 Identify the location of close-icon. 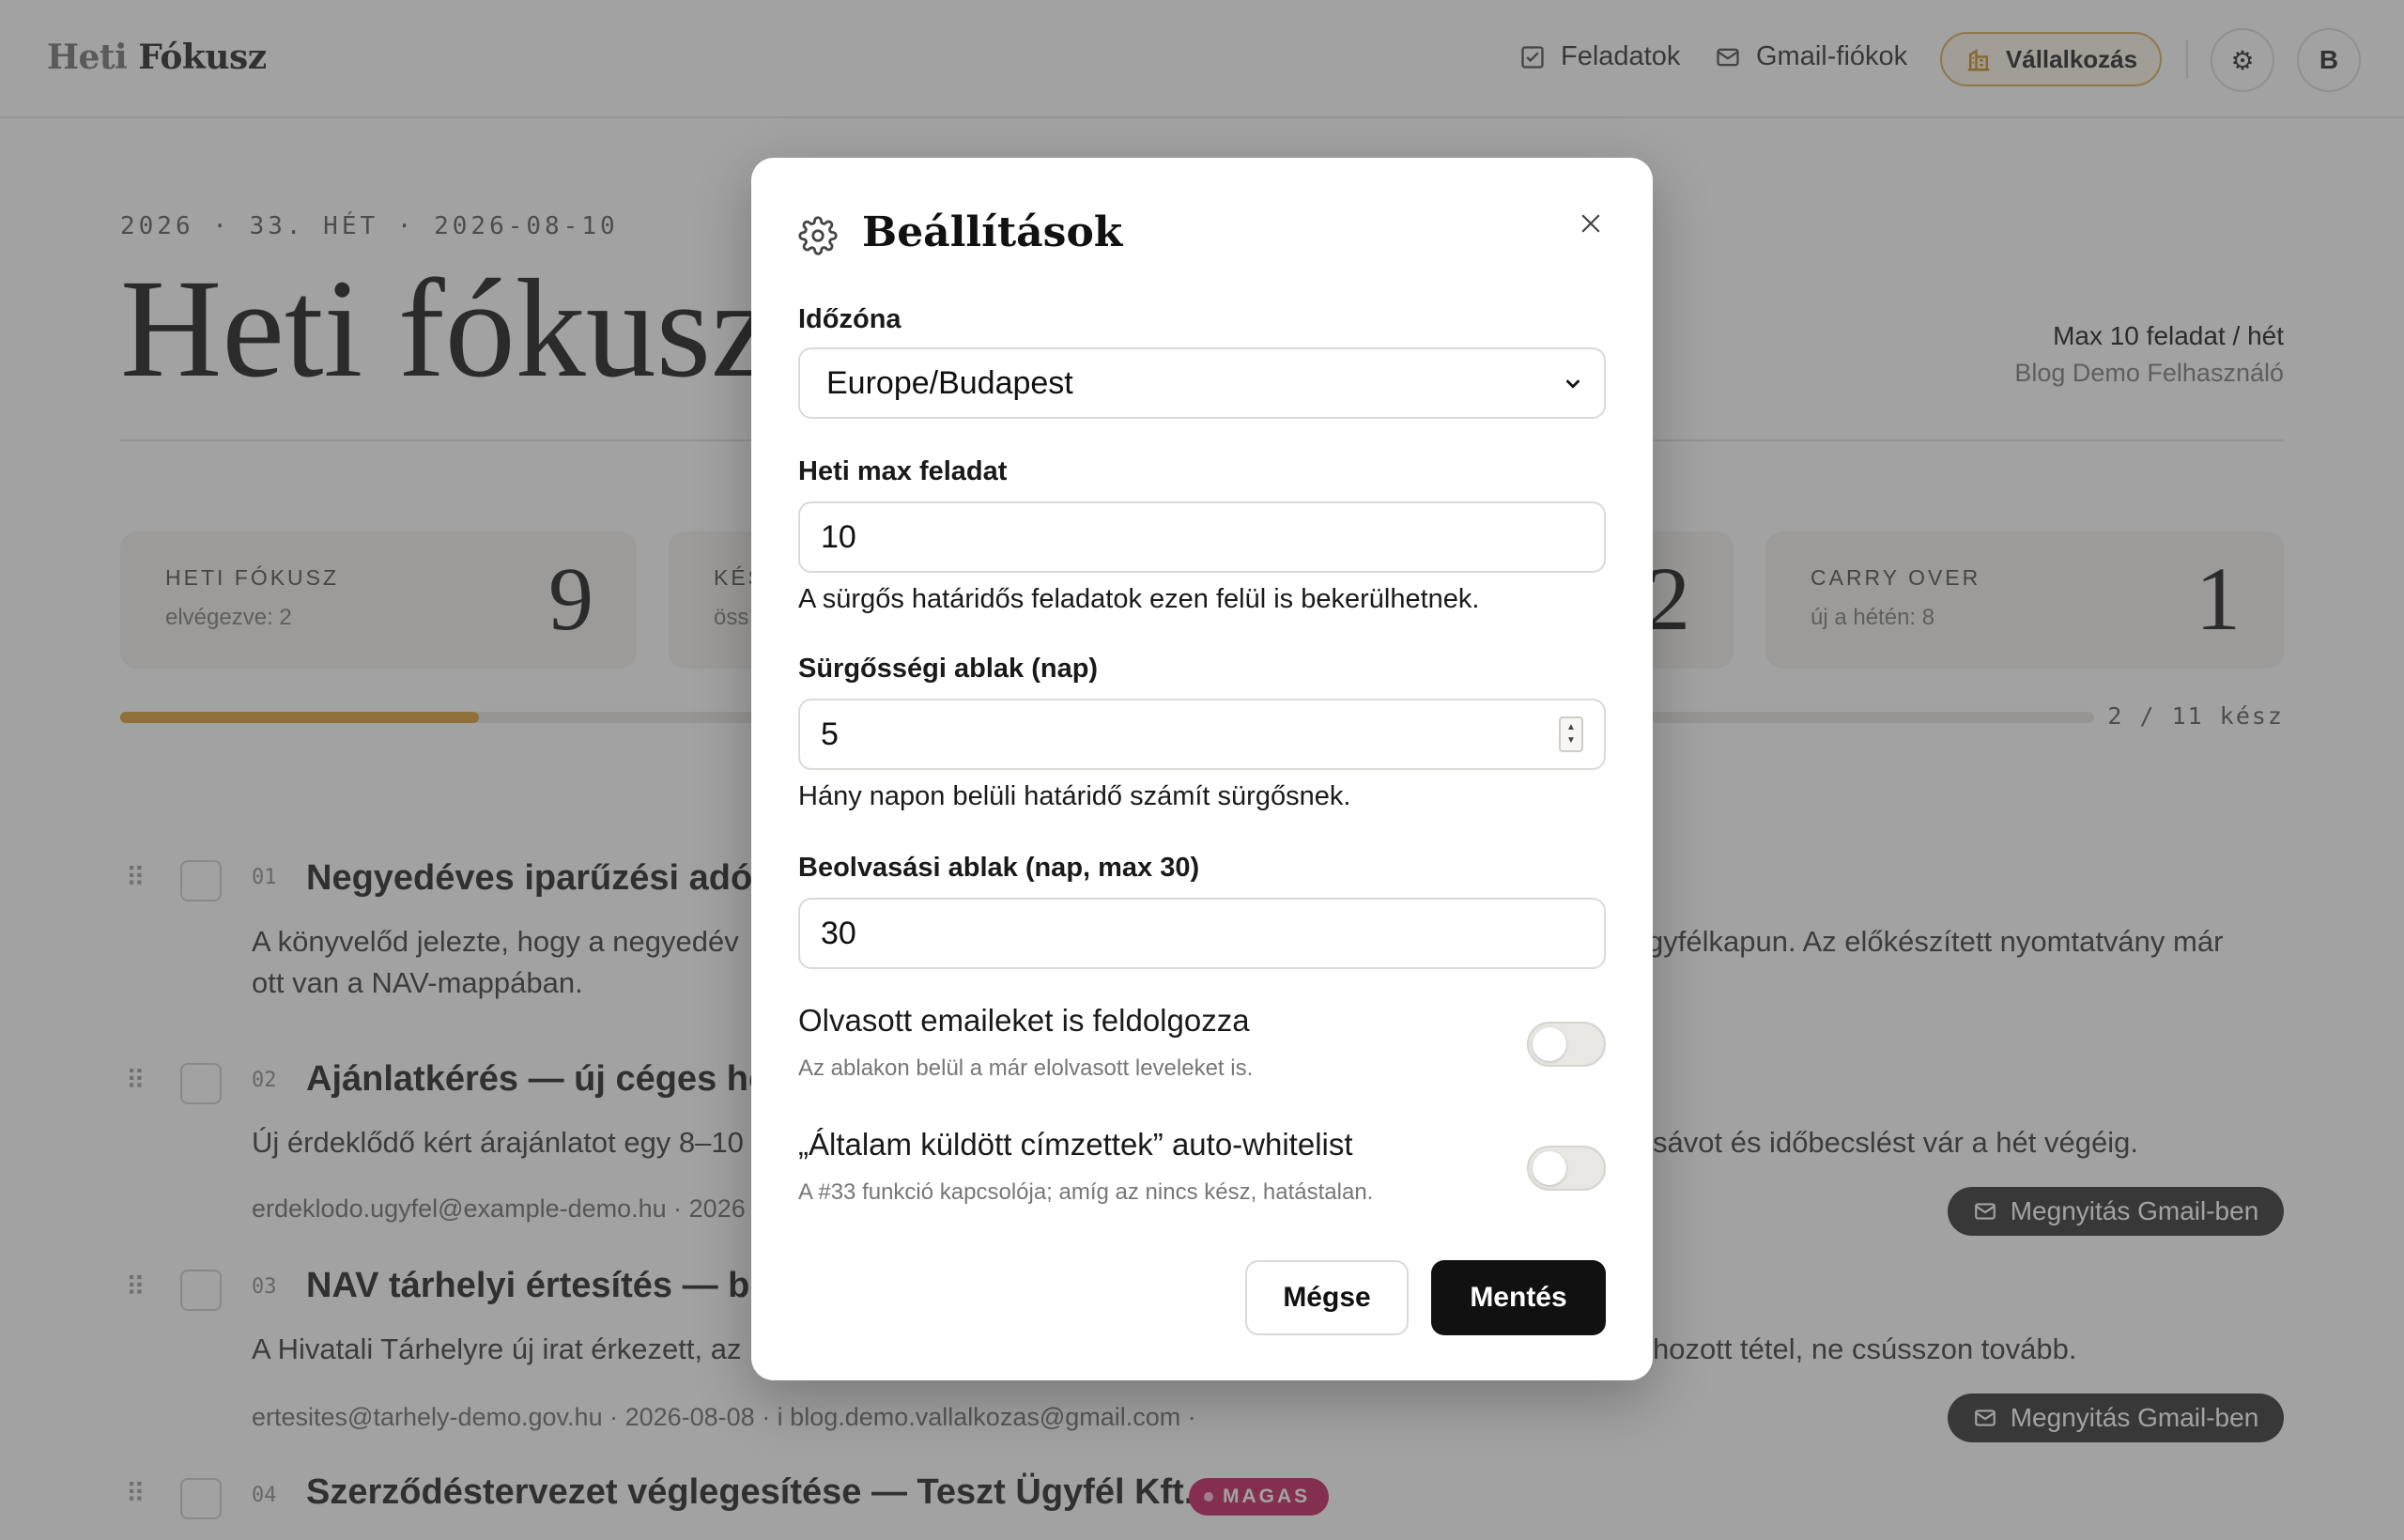
(1590, 223).